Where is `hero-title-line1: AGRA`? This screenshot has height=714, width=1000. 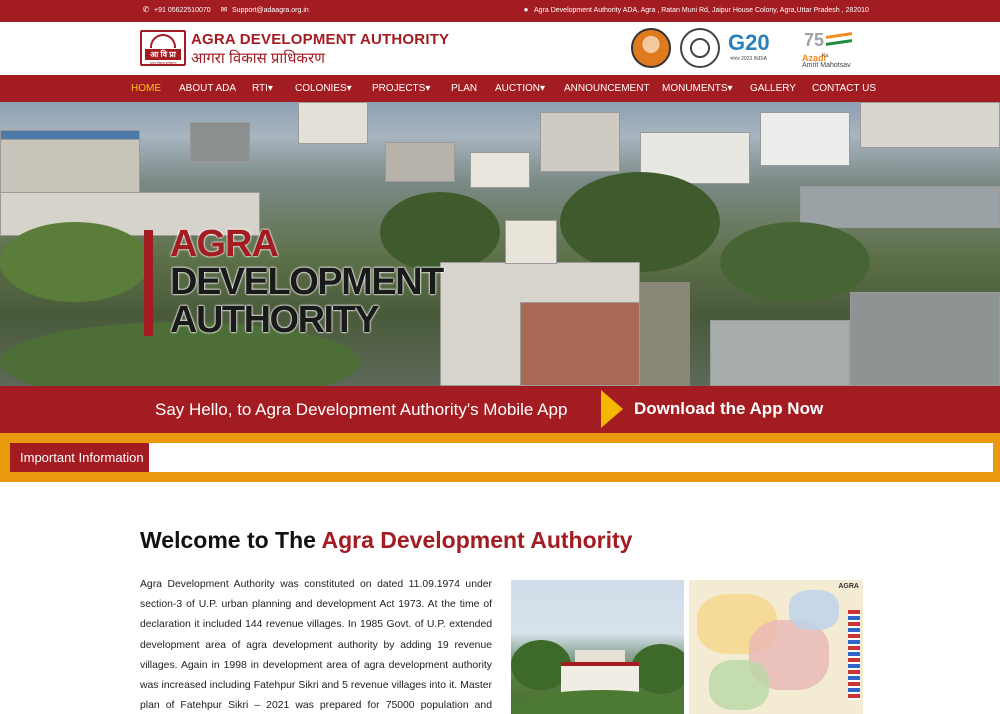
hero-title-line1: AGRA is located at coordinates (224, 244).